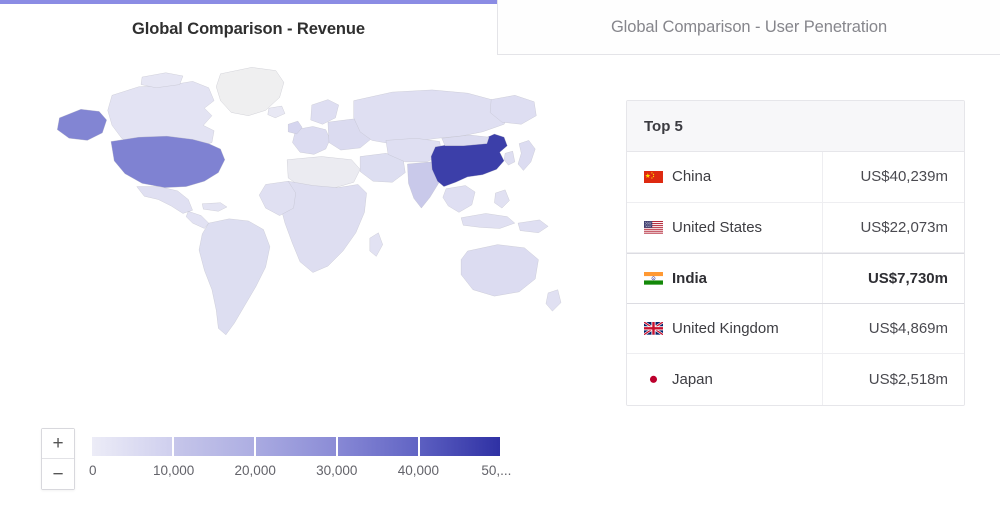 Image resolution: width=1000 pixels, height=509 pixels. I want to click on table-row: China US$40,239m, so click(795, 177).